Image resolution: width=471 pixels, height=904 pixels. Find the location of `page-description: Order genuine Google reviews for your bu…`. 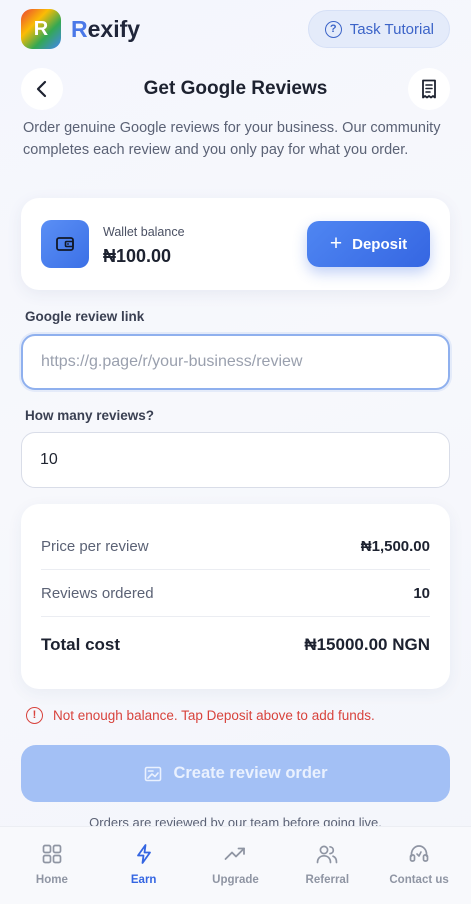

page-description: Order genuine Google reviews for your bu… is located at coordinates (232, 139).